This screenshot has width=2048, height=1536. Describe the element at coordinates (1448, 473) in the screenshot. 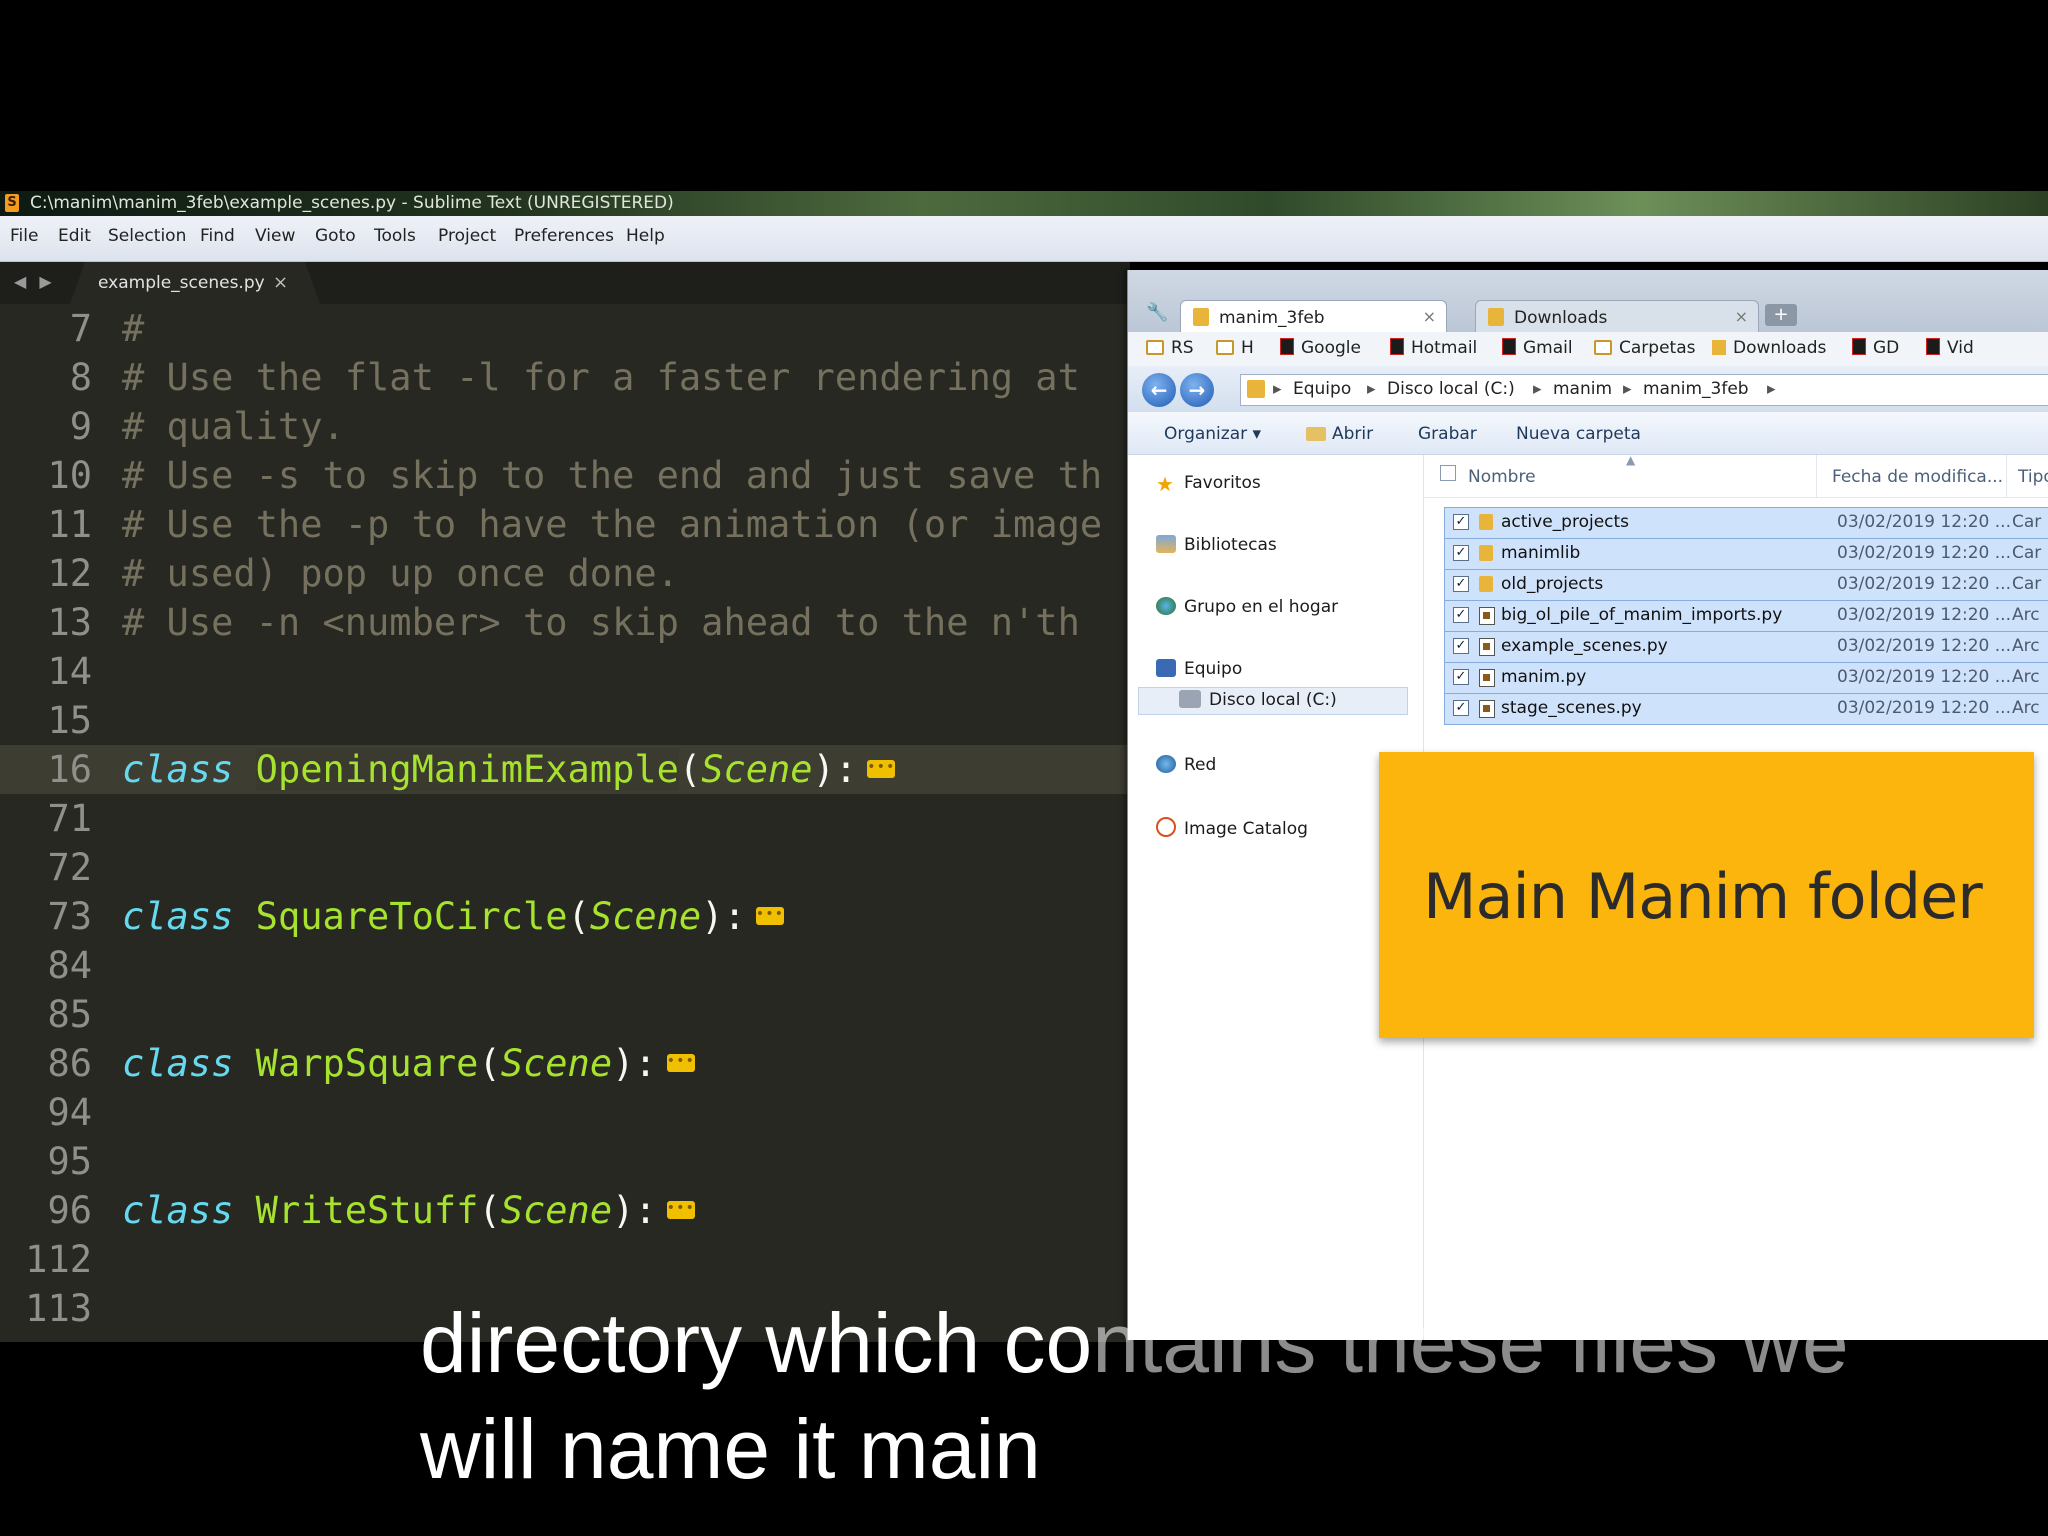

I see `select-all-checkbox` at that location.